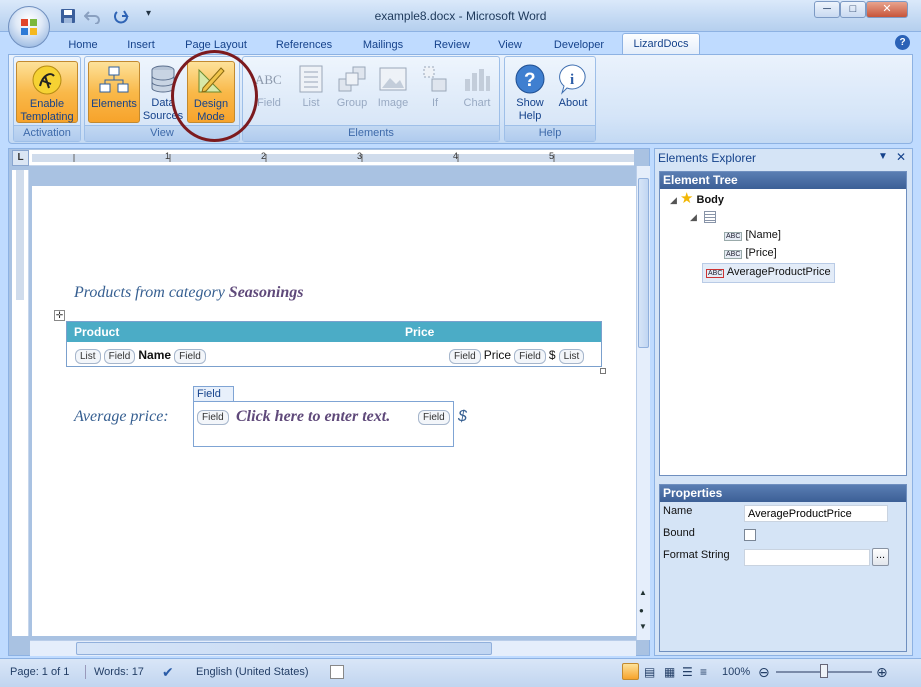 The image size is (921, 687). Describe the element at coordinates (121, 416) in the screenshot. I see `average-price-label: Average price:` at that location.